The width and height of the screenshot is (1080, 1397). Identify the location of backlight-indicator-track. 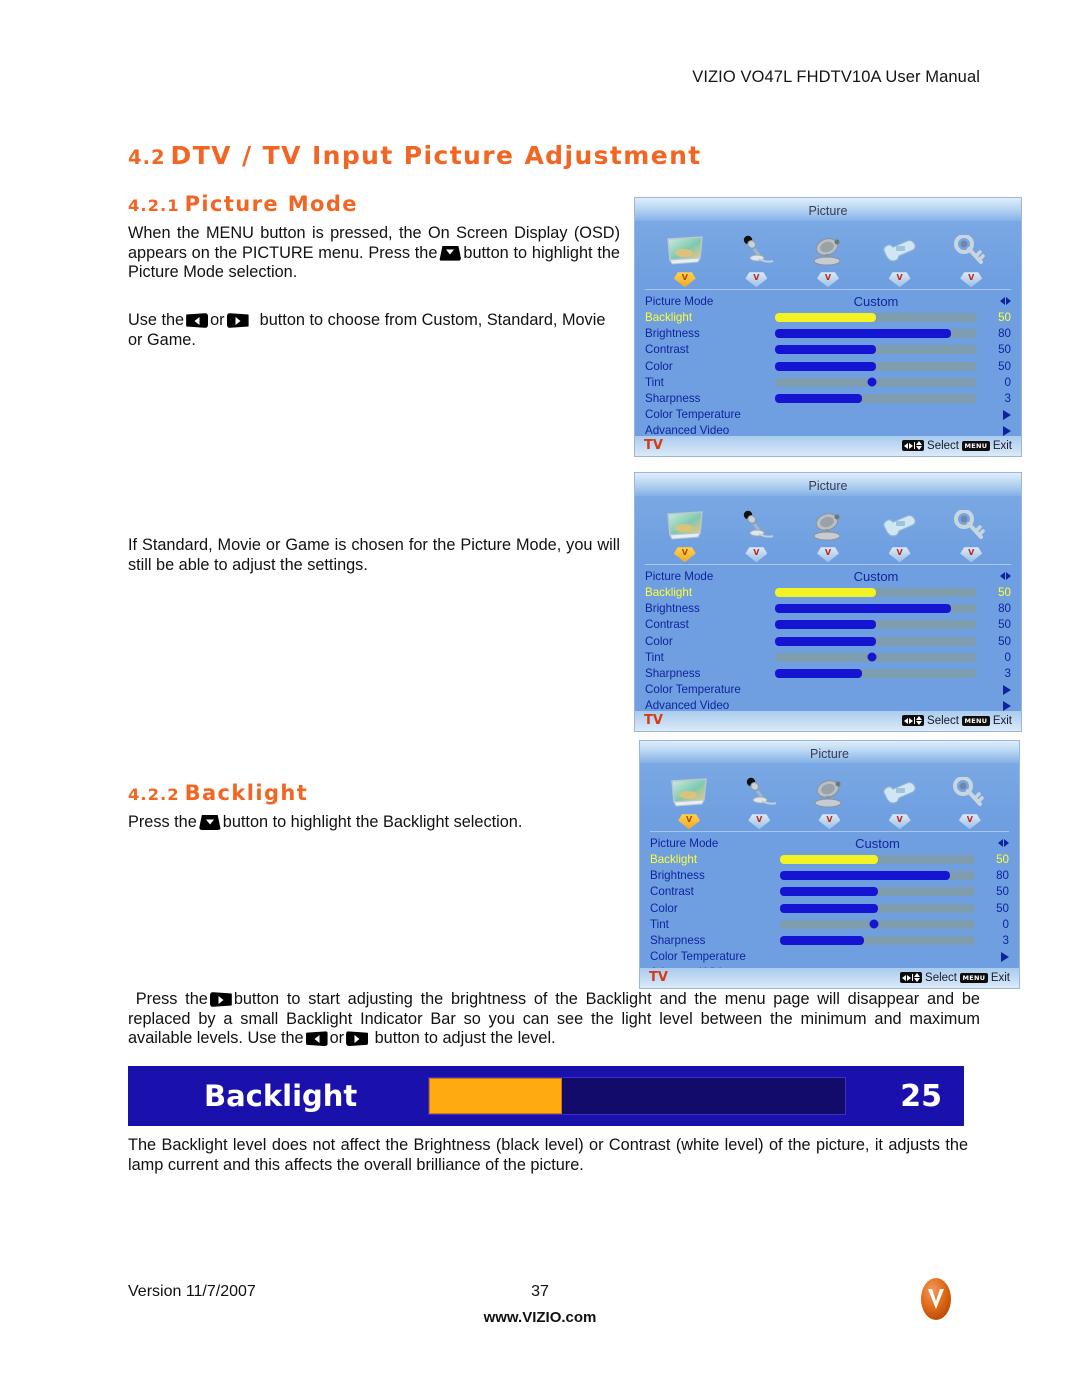
(637, 1096).